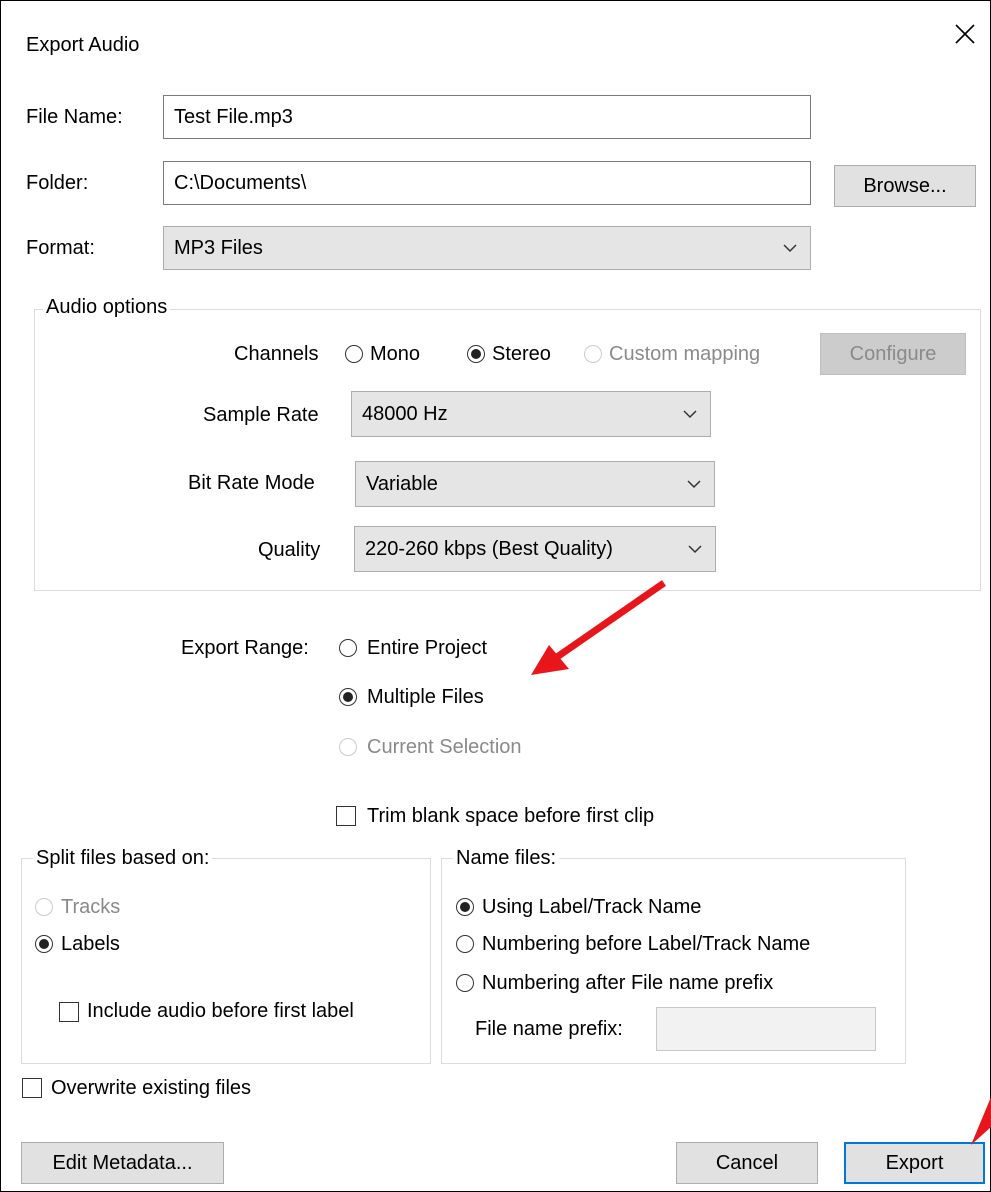  Describe the element at coordinates (261, 415) in the screenshot. I see `sample-rate-label: Sample Rate` at that location.